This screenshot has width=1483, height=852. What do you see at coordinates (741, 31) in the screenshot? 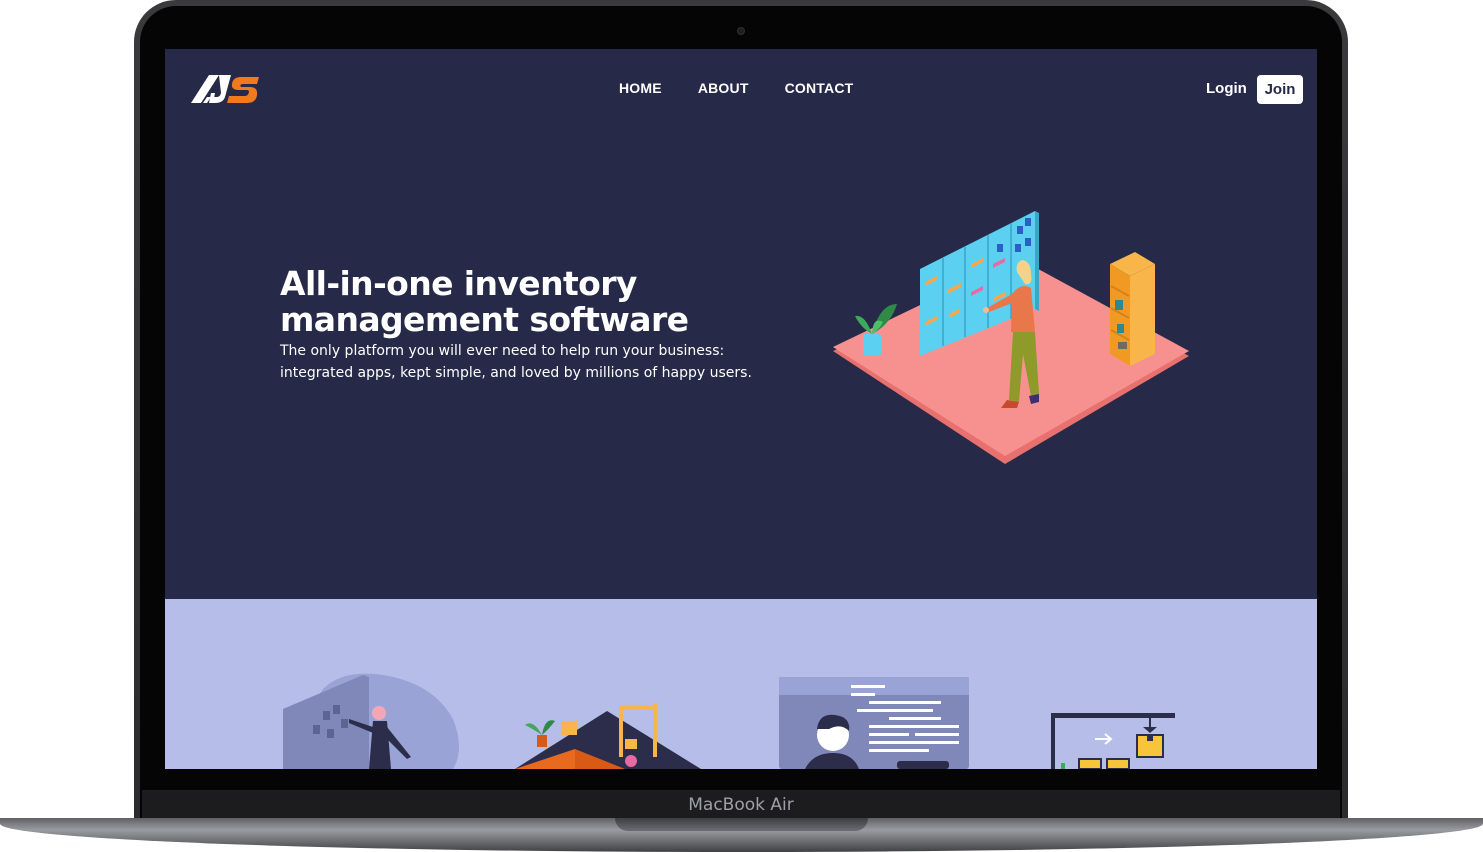
I see `webcam-icon` at bounding box center [741, 31].